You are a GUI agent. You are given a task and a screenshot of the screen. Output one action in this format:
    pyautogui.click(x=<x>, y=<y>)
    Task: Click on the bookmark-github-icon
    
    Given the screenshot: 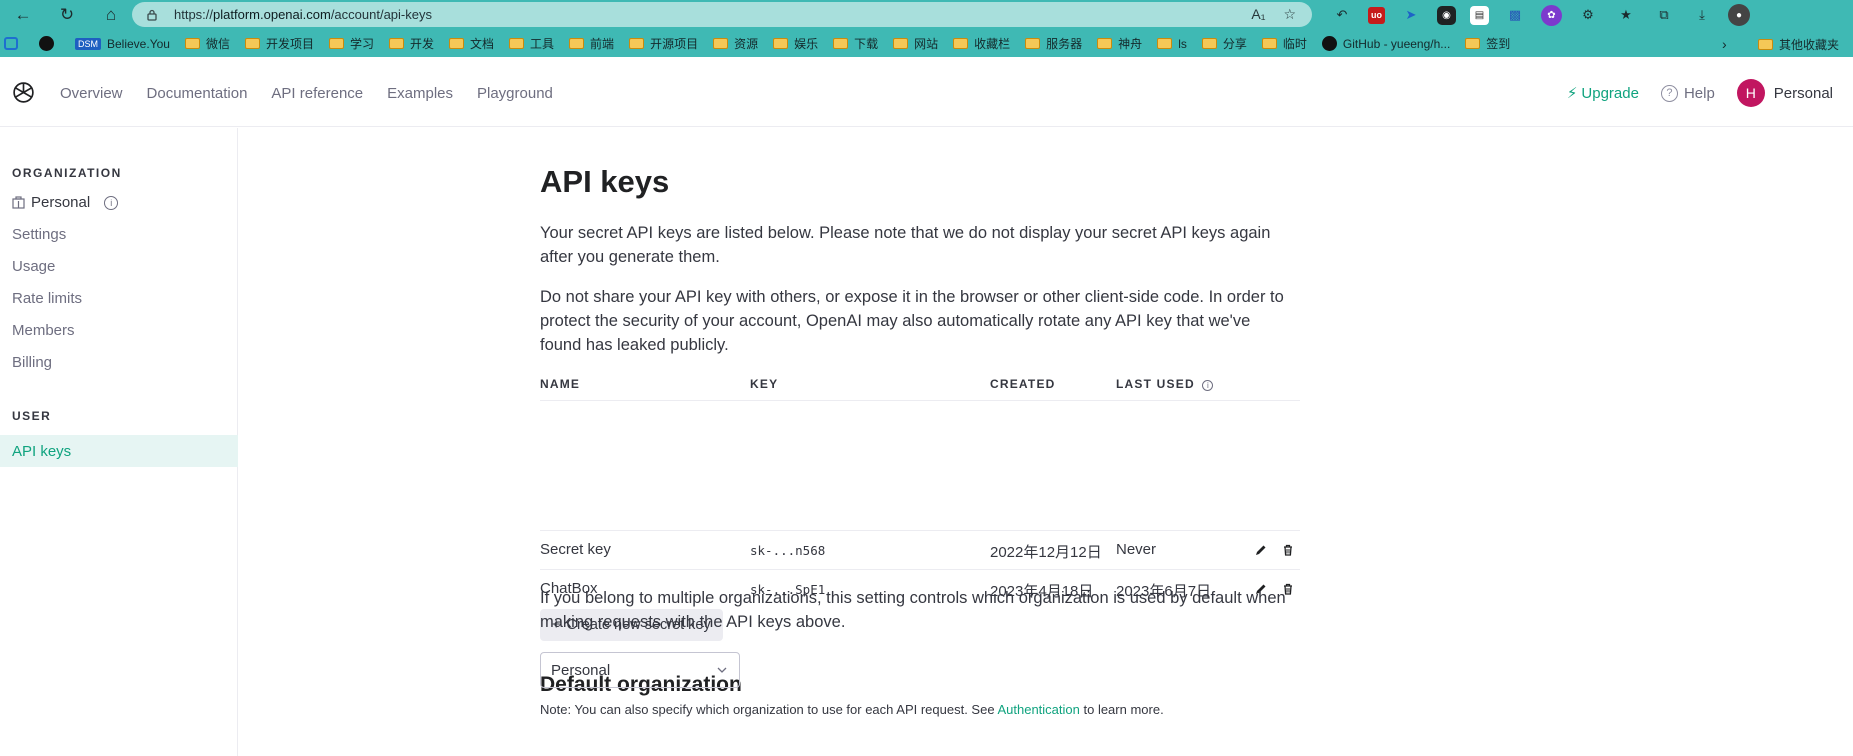 What is the action you would take?
    pyautogui.click(x=49, y=43)
    